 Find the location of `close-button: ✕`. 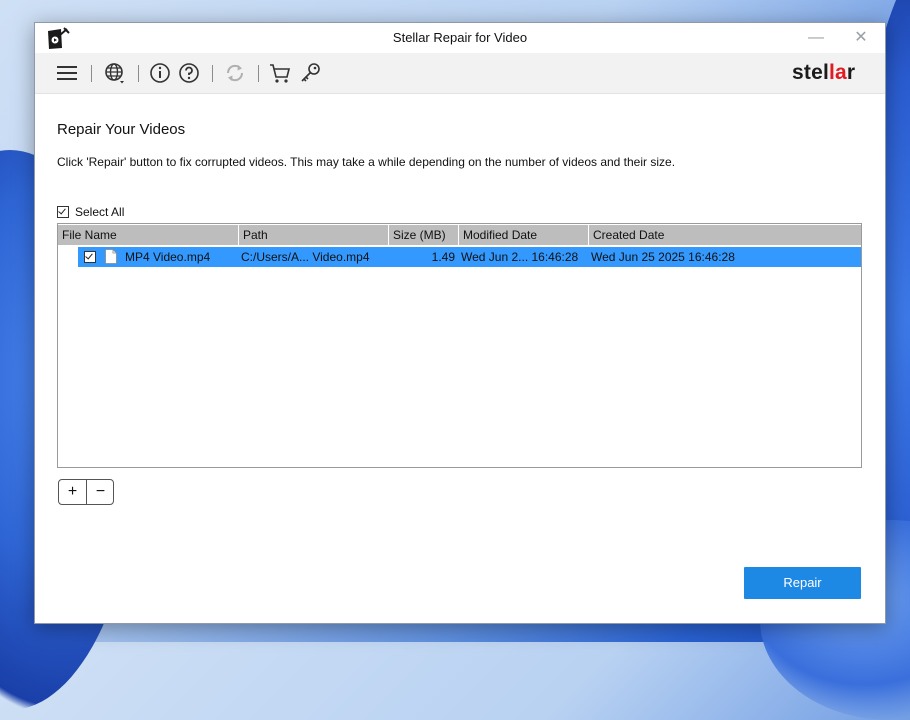

close-button: ✕ is located at coordinates (861, 38).